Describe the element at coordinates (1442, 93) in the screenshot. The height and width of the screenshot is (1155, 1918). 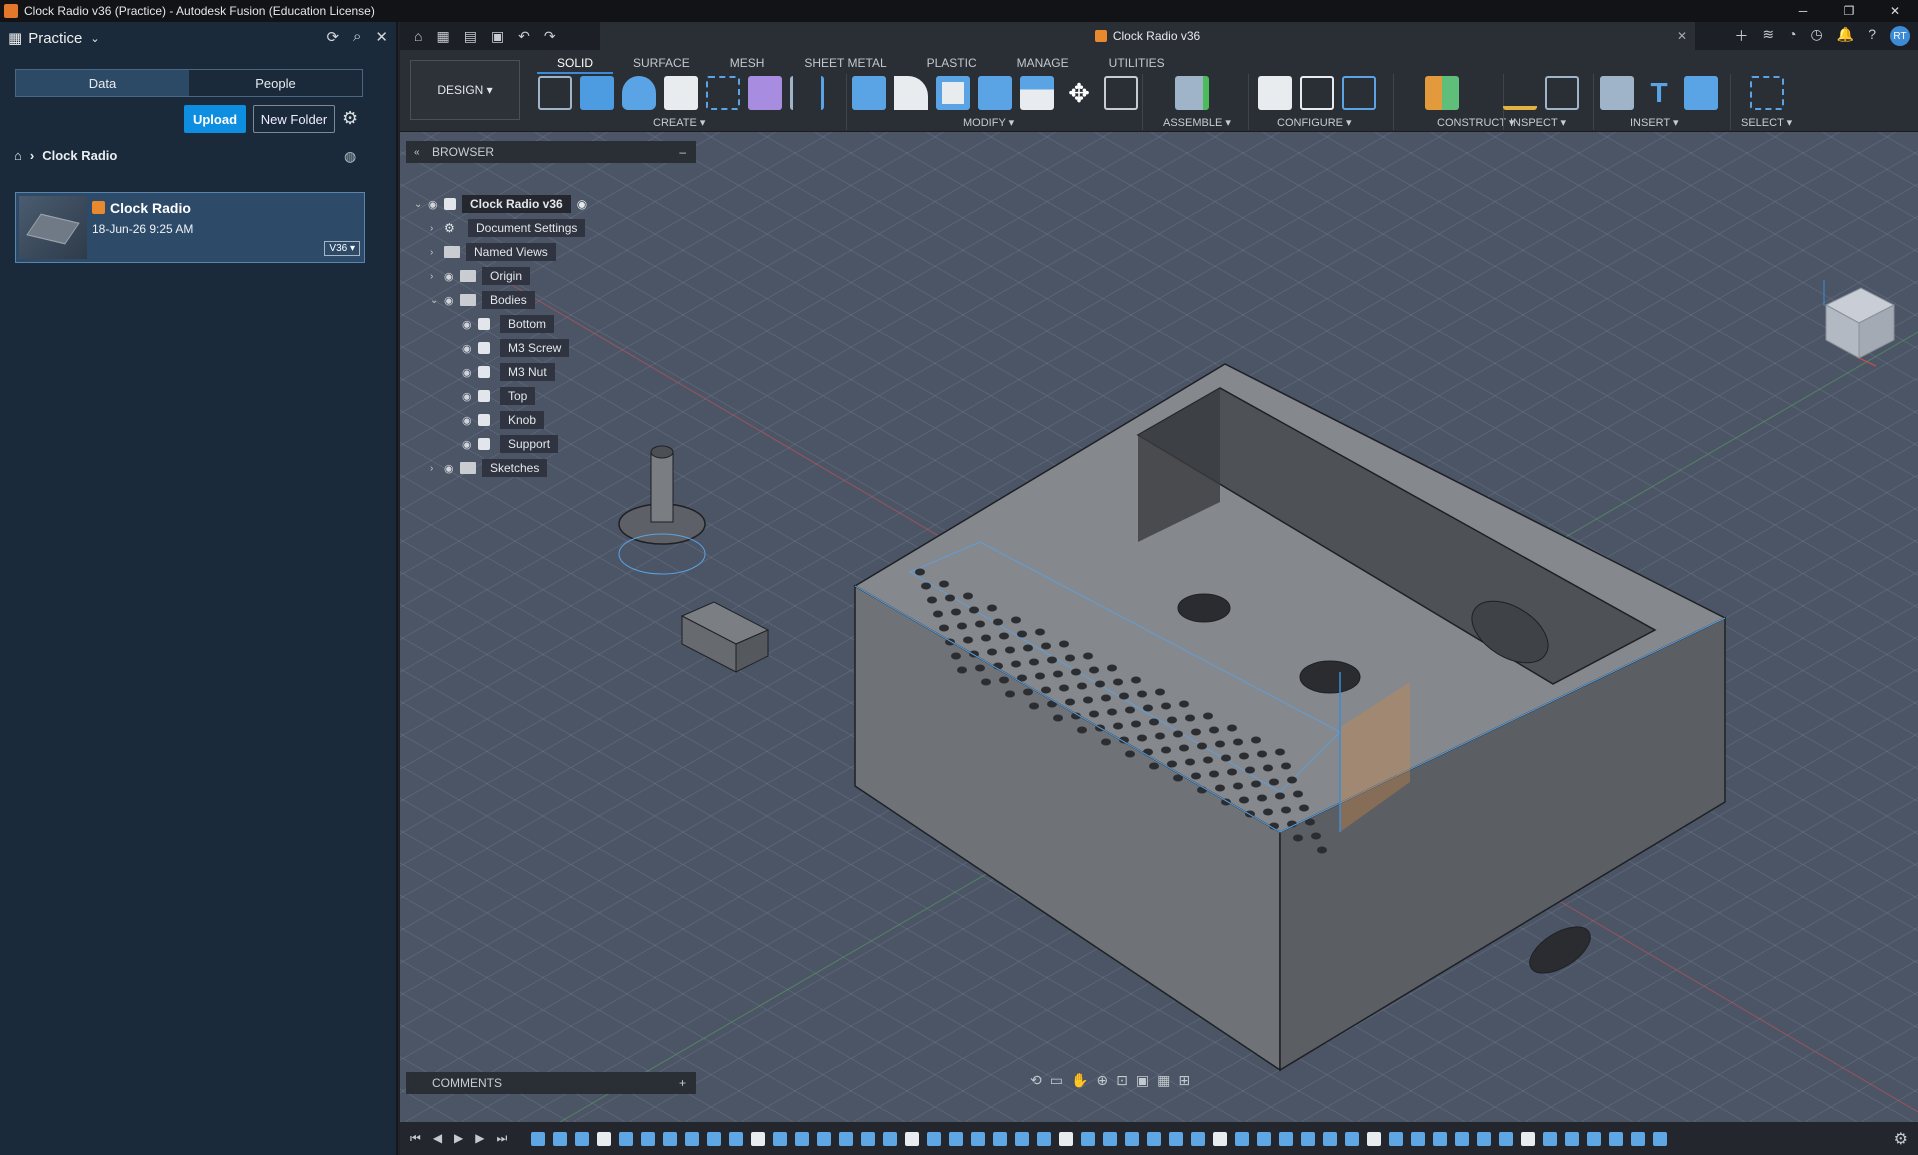
I see `offset-plane-icon` at that location.